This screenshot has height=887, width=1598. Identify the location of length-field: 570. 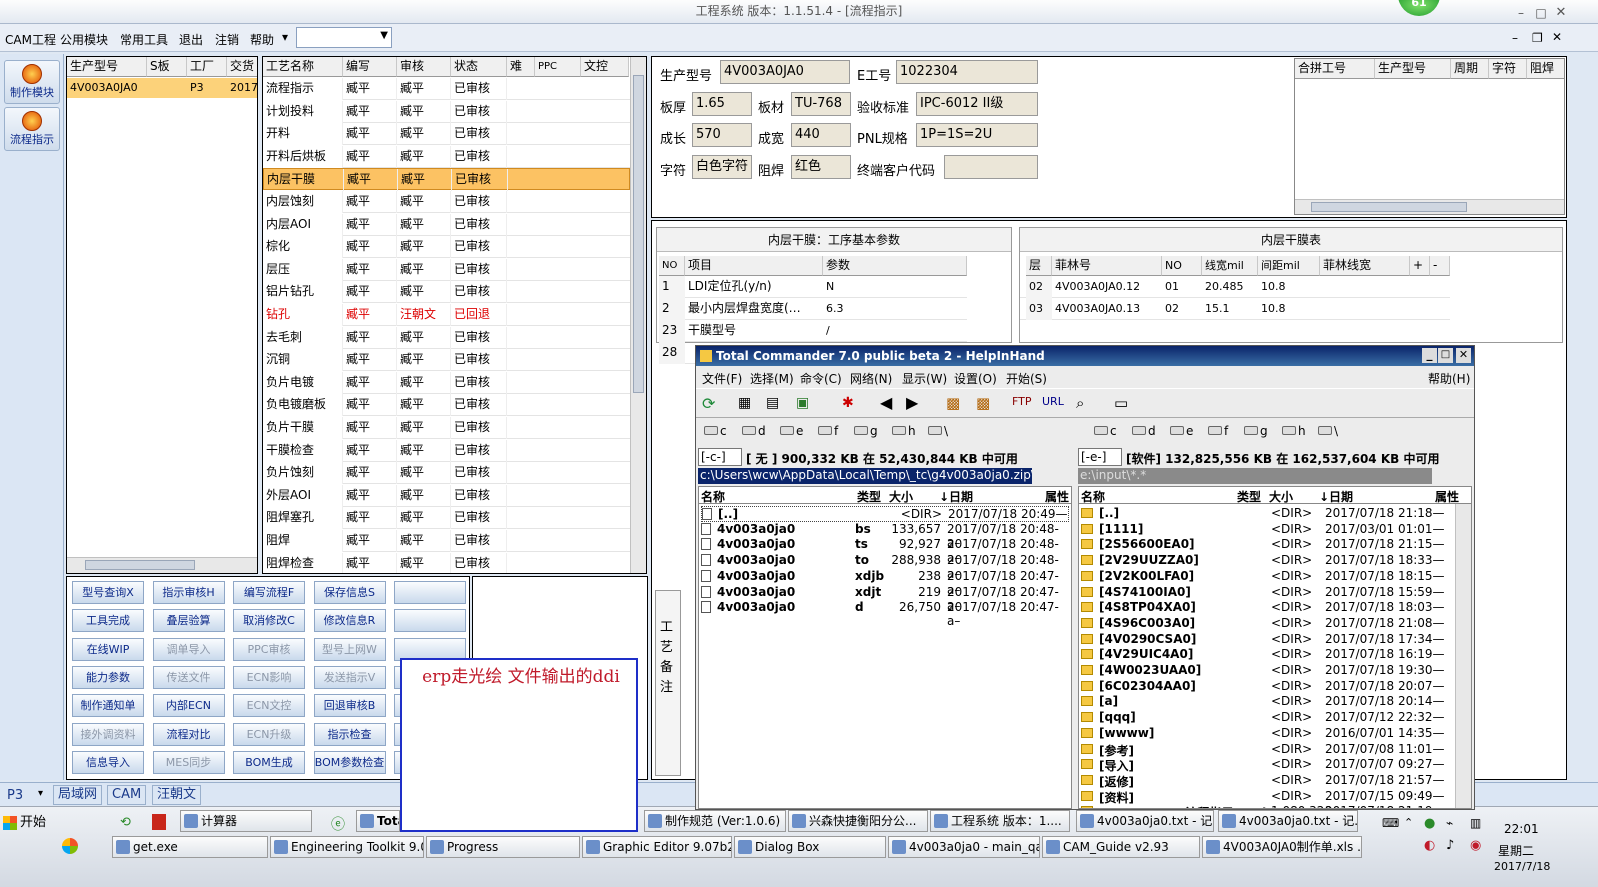
(722, 135).